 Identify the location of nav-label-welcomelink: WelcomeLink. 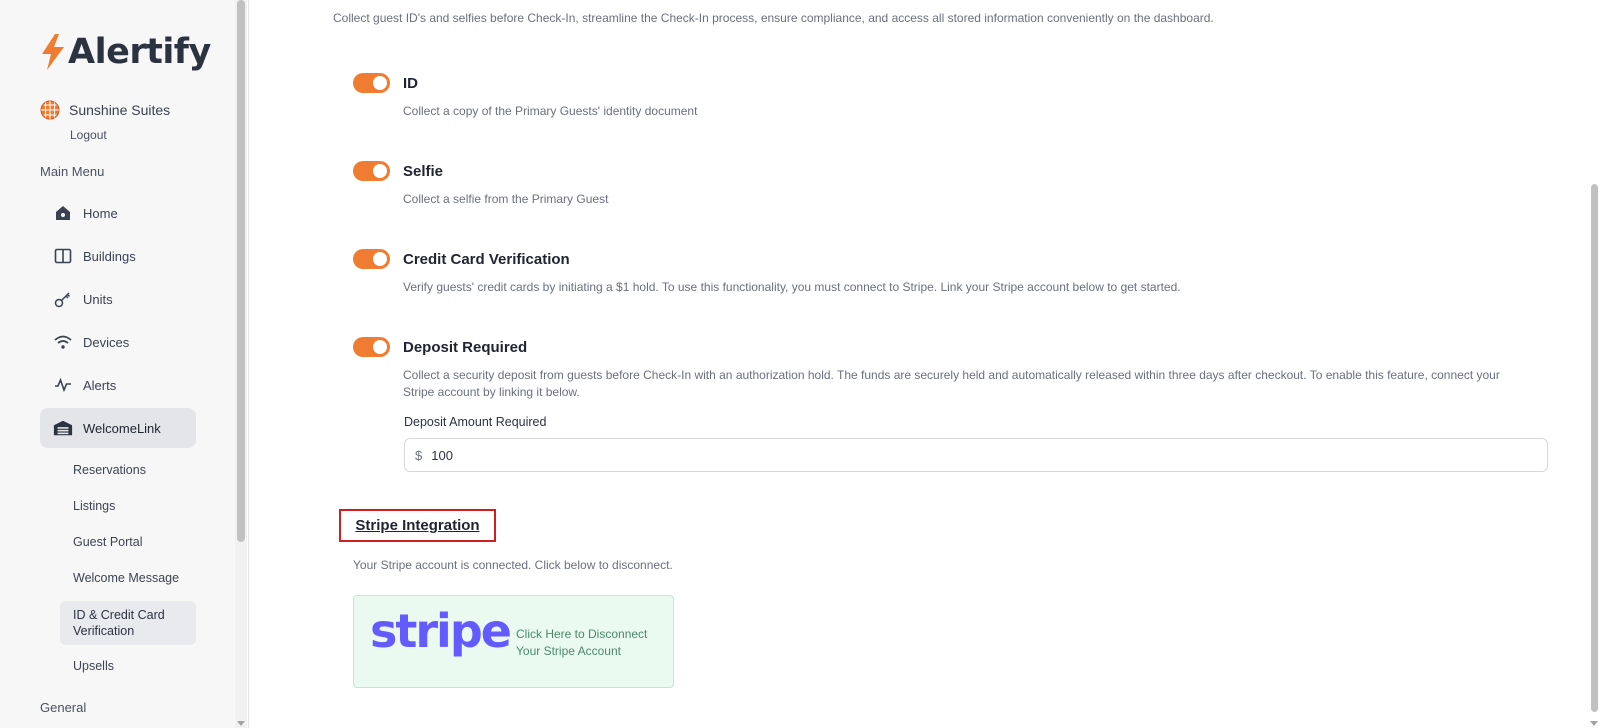
(122, 428).